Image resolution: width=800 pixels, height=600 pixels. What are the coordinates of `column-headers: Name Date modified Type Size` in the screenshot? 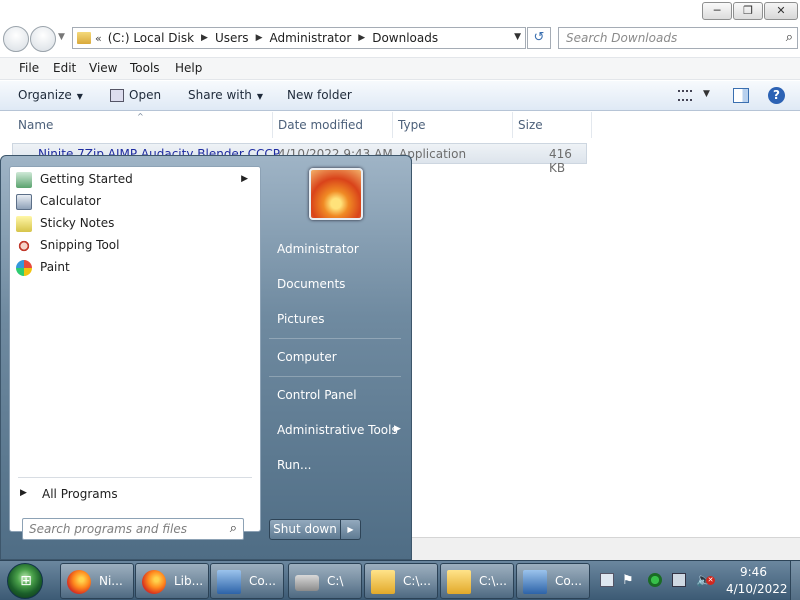 It's located at (400, 125).